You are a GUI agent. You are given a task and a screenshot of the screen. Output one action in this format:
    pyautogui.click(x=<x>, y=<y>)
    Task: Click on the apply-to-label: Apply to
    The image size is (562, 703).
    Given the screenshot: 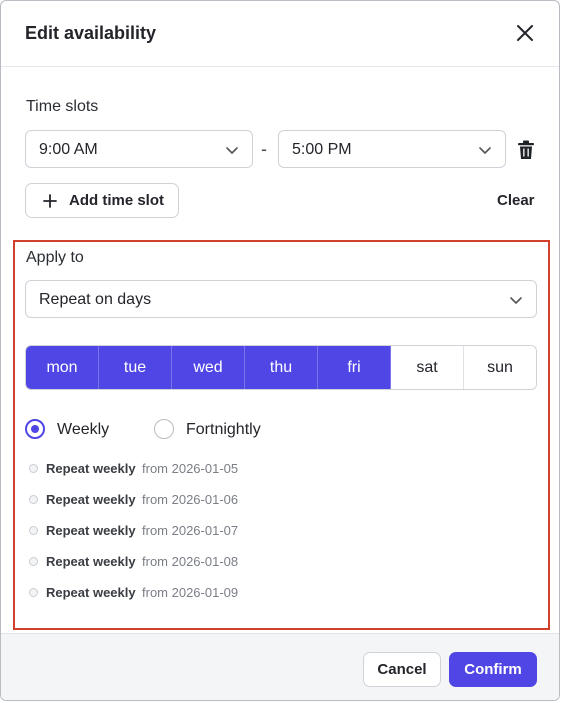 What is the action you would take?
    pyautogui.click(x=55, y=257)
    